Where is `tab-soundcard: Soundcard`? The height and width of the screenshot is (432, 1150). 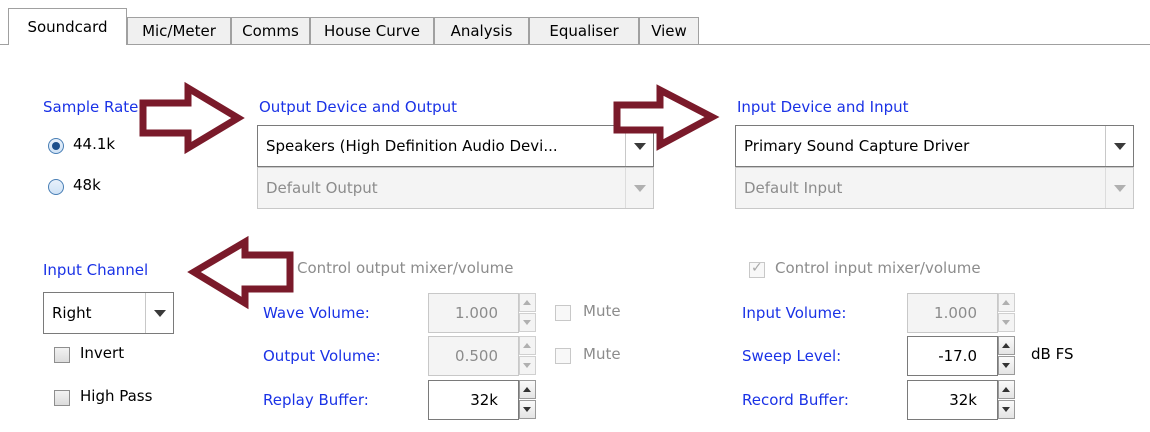 tab-soundcard: Soundcard is located at coordinates (67, 26).